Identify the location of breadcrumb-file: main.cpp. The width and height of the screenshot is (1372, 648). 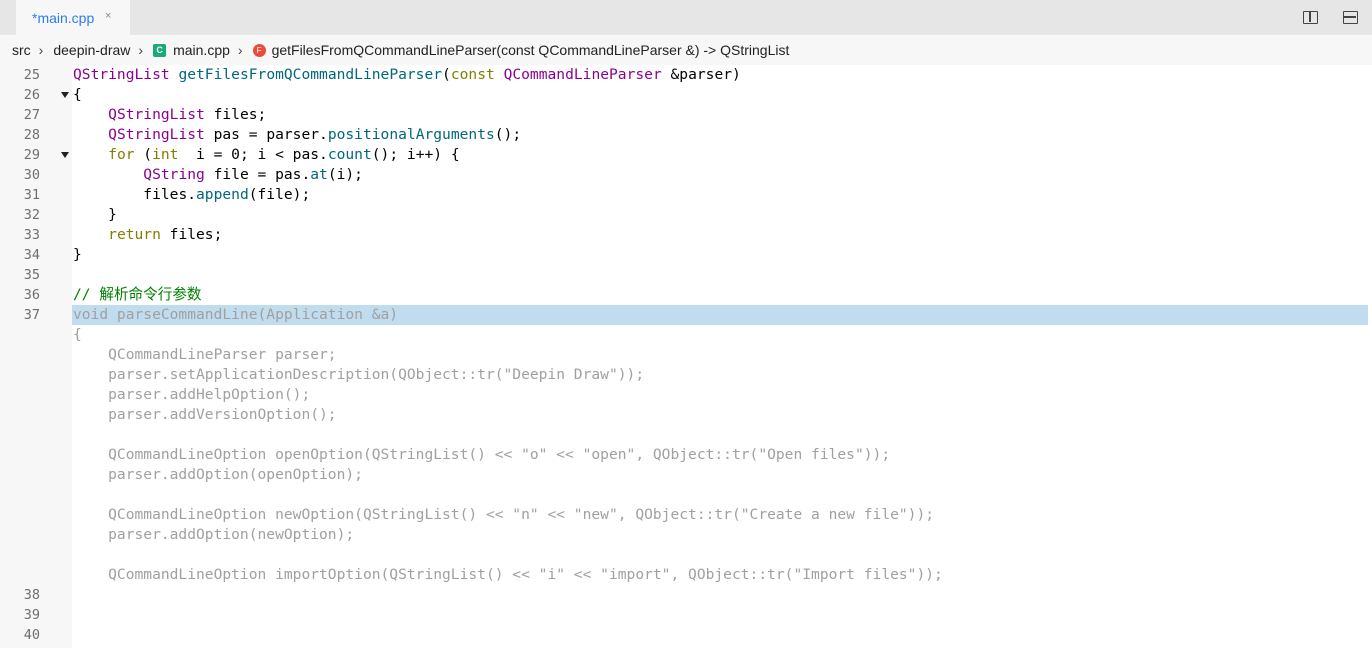
(201, 50).